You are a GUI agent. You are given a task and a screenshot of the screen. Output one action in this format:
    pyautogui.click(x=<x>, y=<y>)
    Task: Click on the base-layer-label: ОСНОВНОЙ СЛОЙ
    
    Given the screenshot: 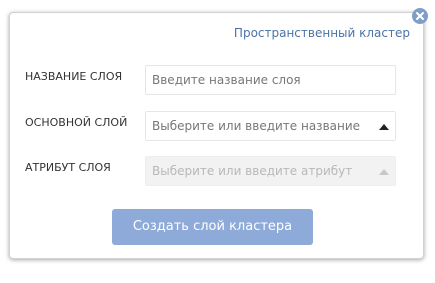 What is the action you would take?
    pyautogui.click(x=76, y=122)
    